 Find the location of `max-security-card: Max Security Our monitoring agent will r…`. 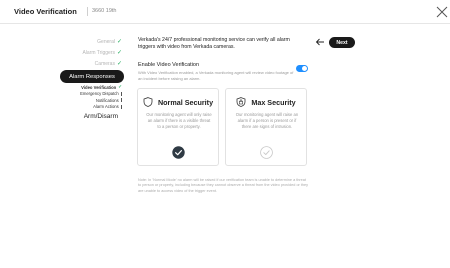

max-security-card: Max Security Our monitoring agent will r… is located at coordinates (266, 127).